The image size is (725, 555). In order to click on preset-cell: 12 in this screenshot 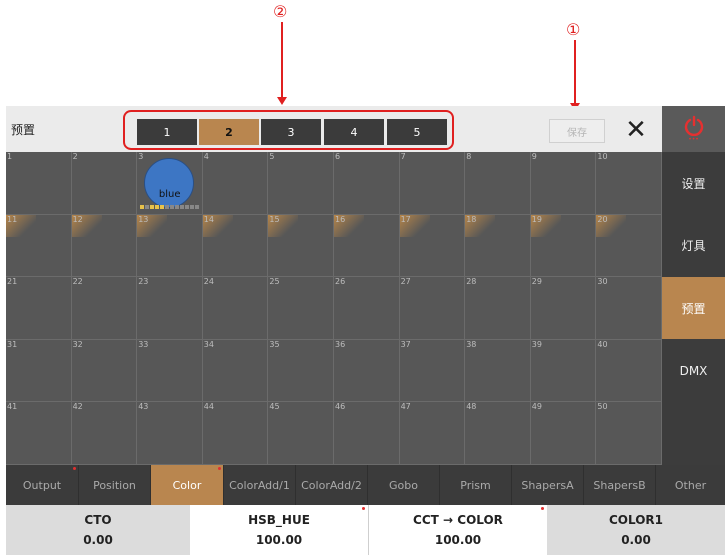, I will do `click(104, 246)`.